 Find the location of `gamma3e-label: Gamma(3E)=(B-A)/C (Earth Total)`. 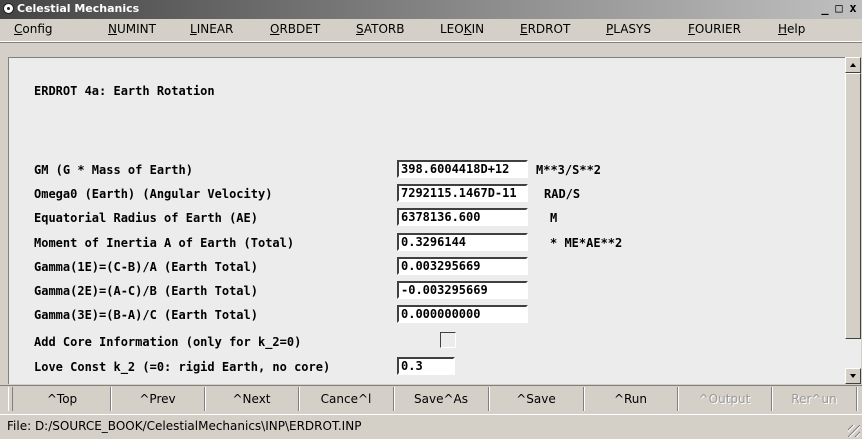

gamma3e-label: Gamma(3E)=(B-A)/C (Earth Total) is located at coordinates (146, 315).